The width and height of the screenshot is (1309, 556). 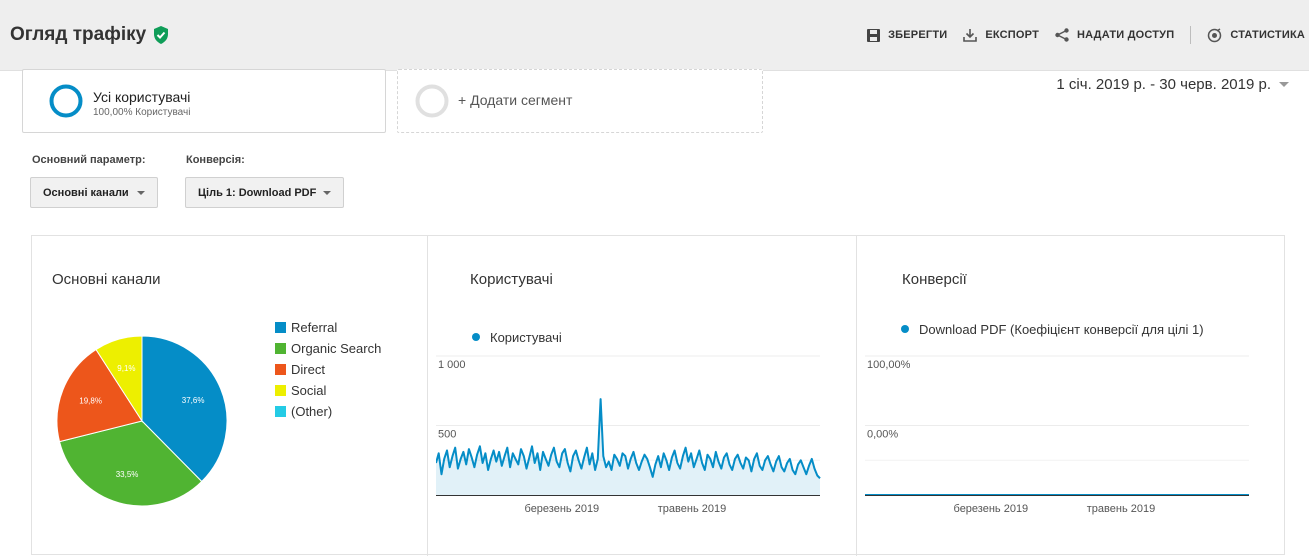 I want to click on share-button: НАДАТИ ДОСТУП, so click(x=1114, y=35).